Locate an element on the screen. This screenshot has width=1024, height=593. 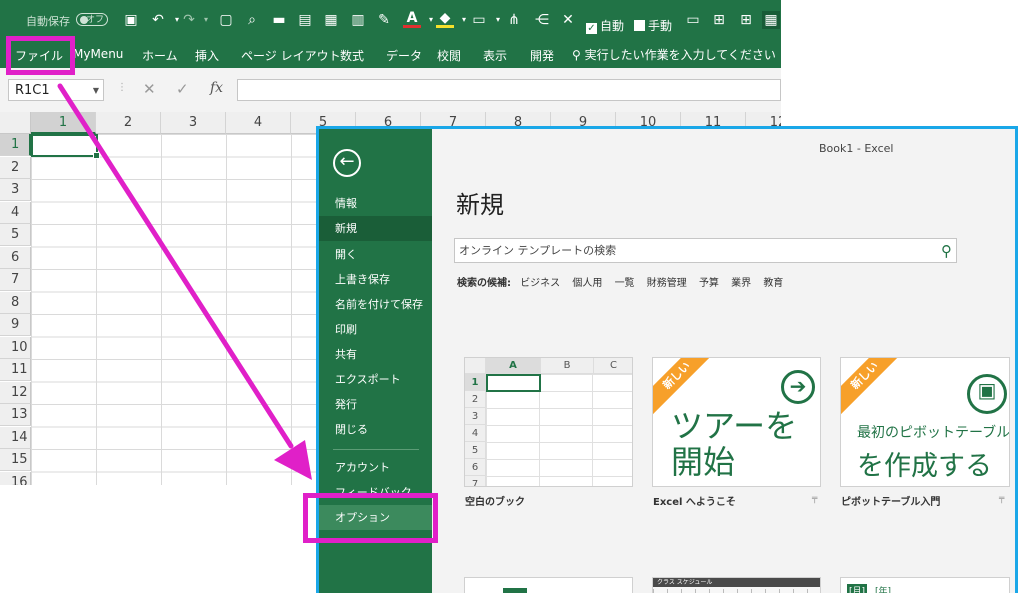
back-arrow-icon: ← is located at coordinates (347, 163).